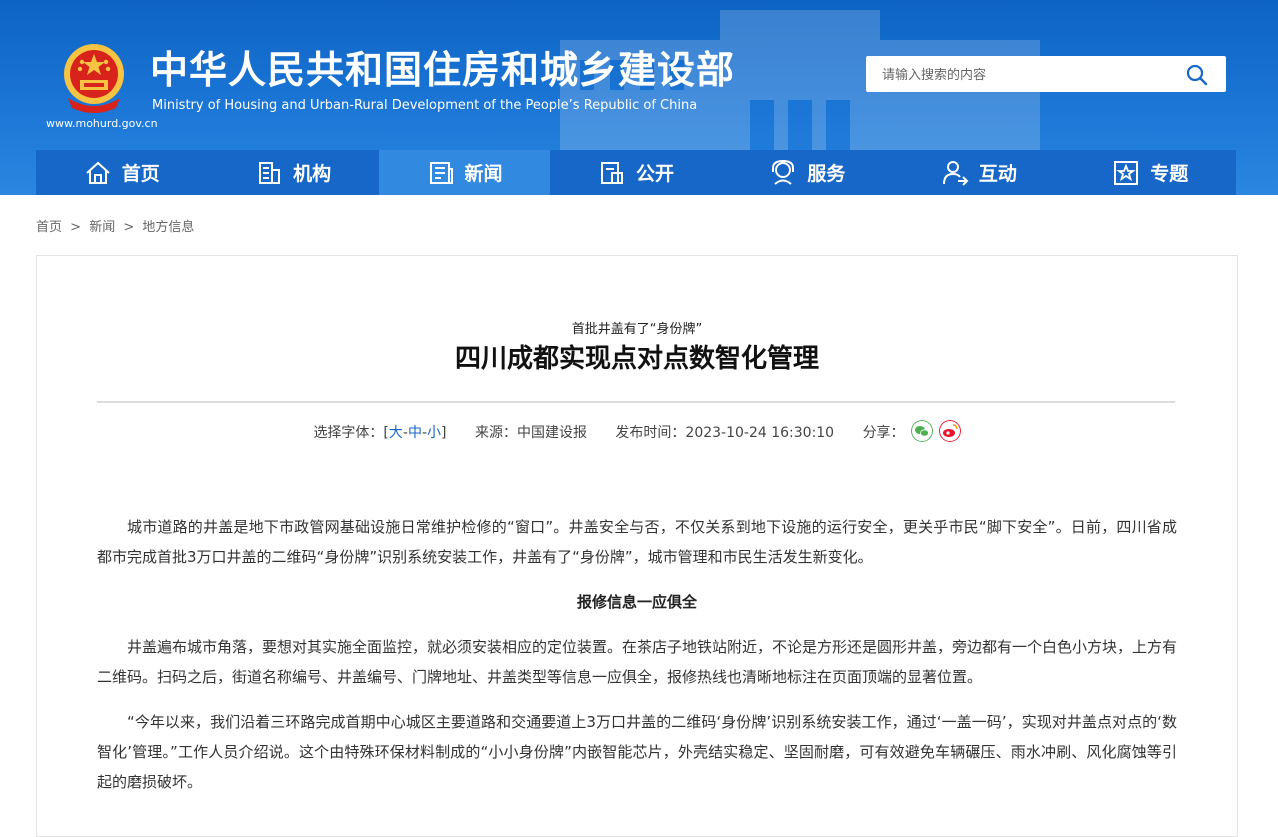 This screenshot has width=1278, height=837. I want to click on article-source: 来源：中国建设报, so click(530, 433).